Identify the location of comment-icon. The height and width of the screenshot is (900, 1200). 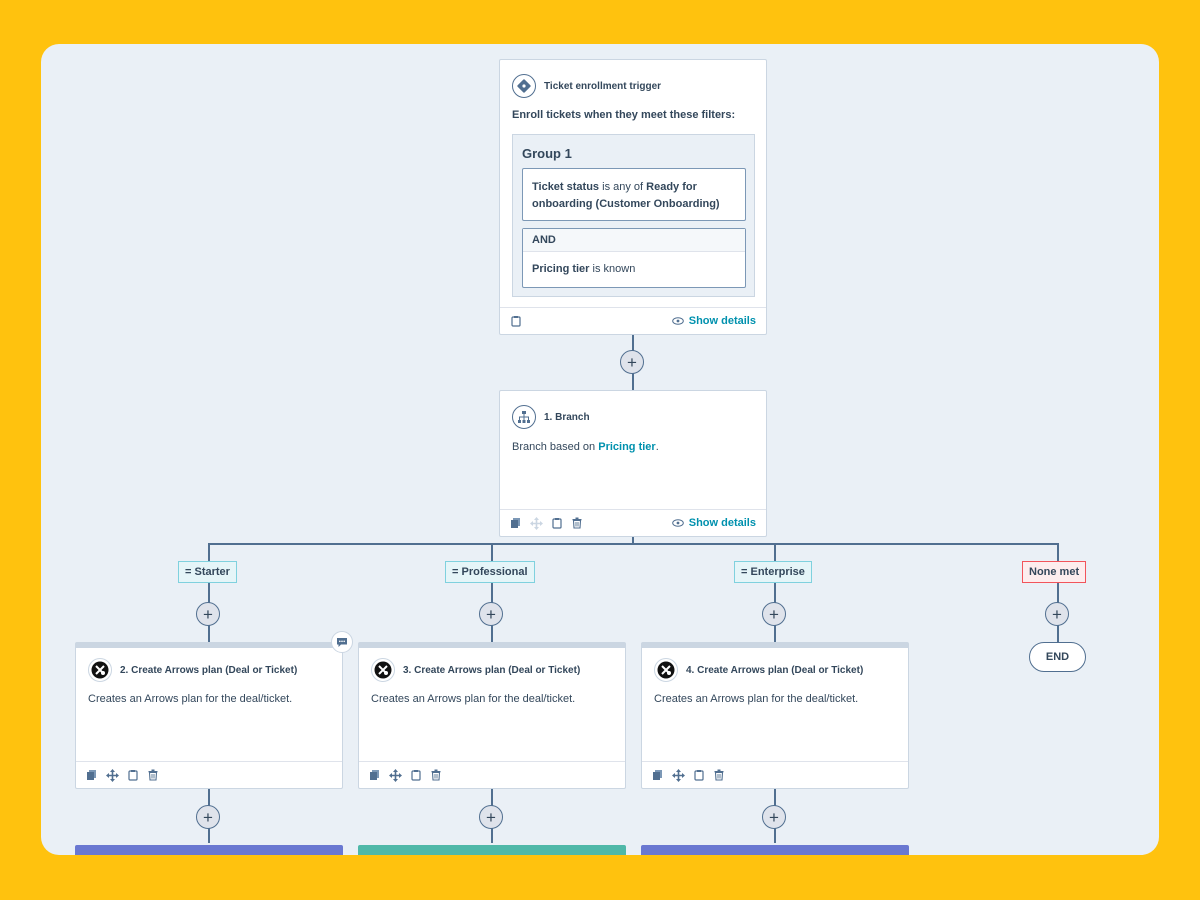
(342, 642).